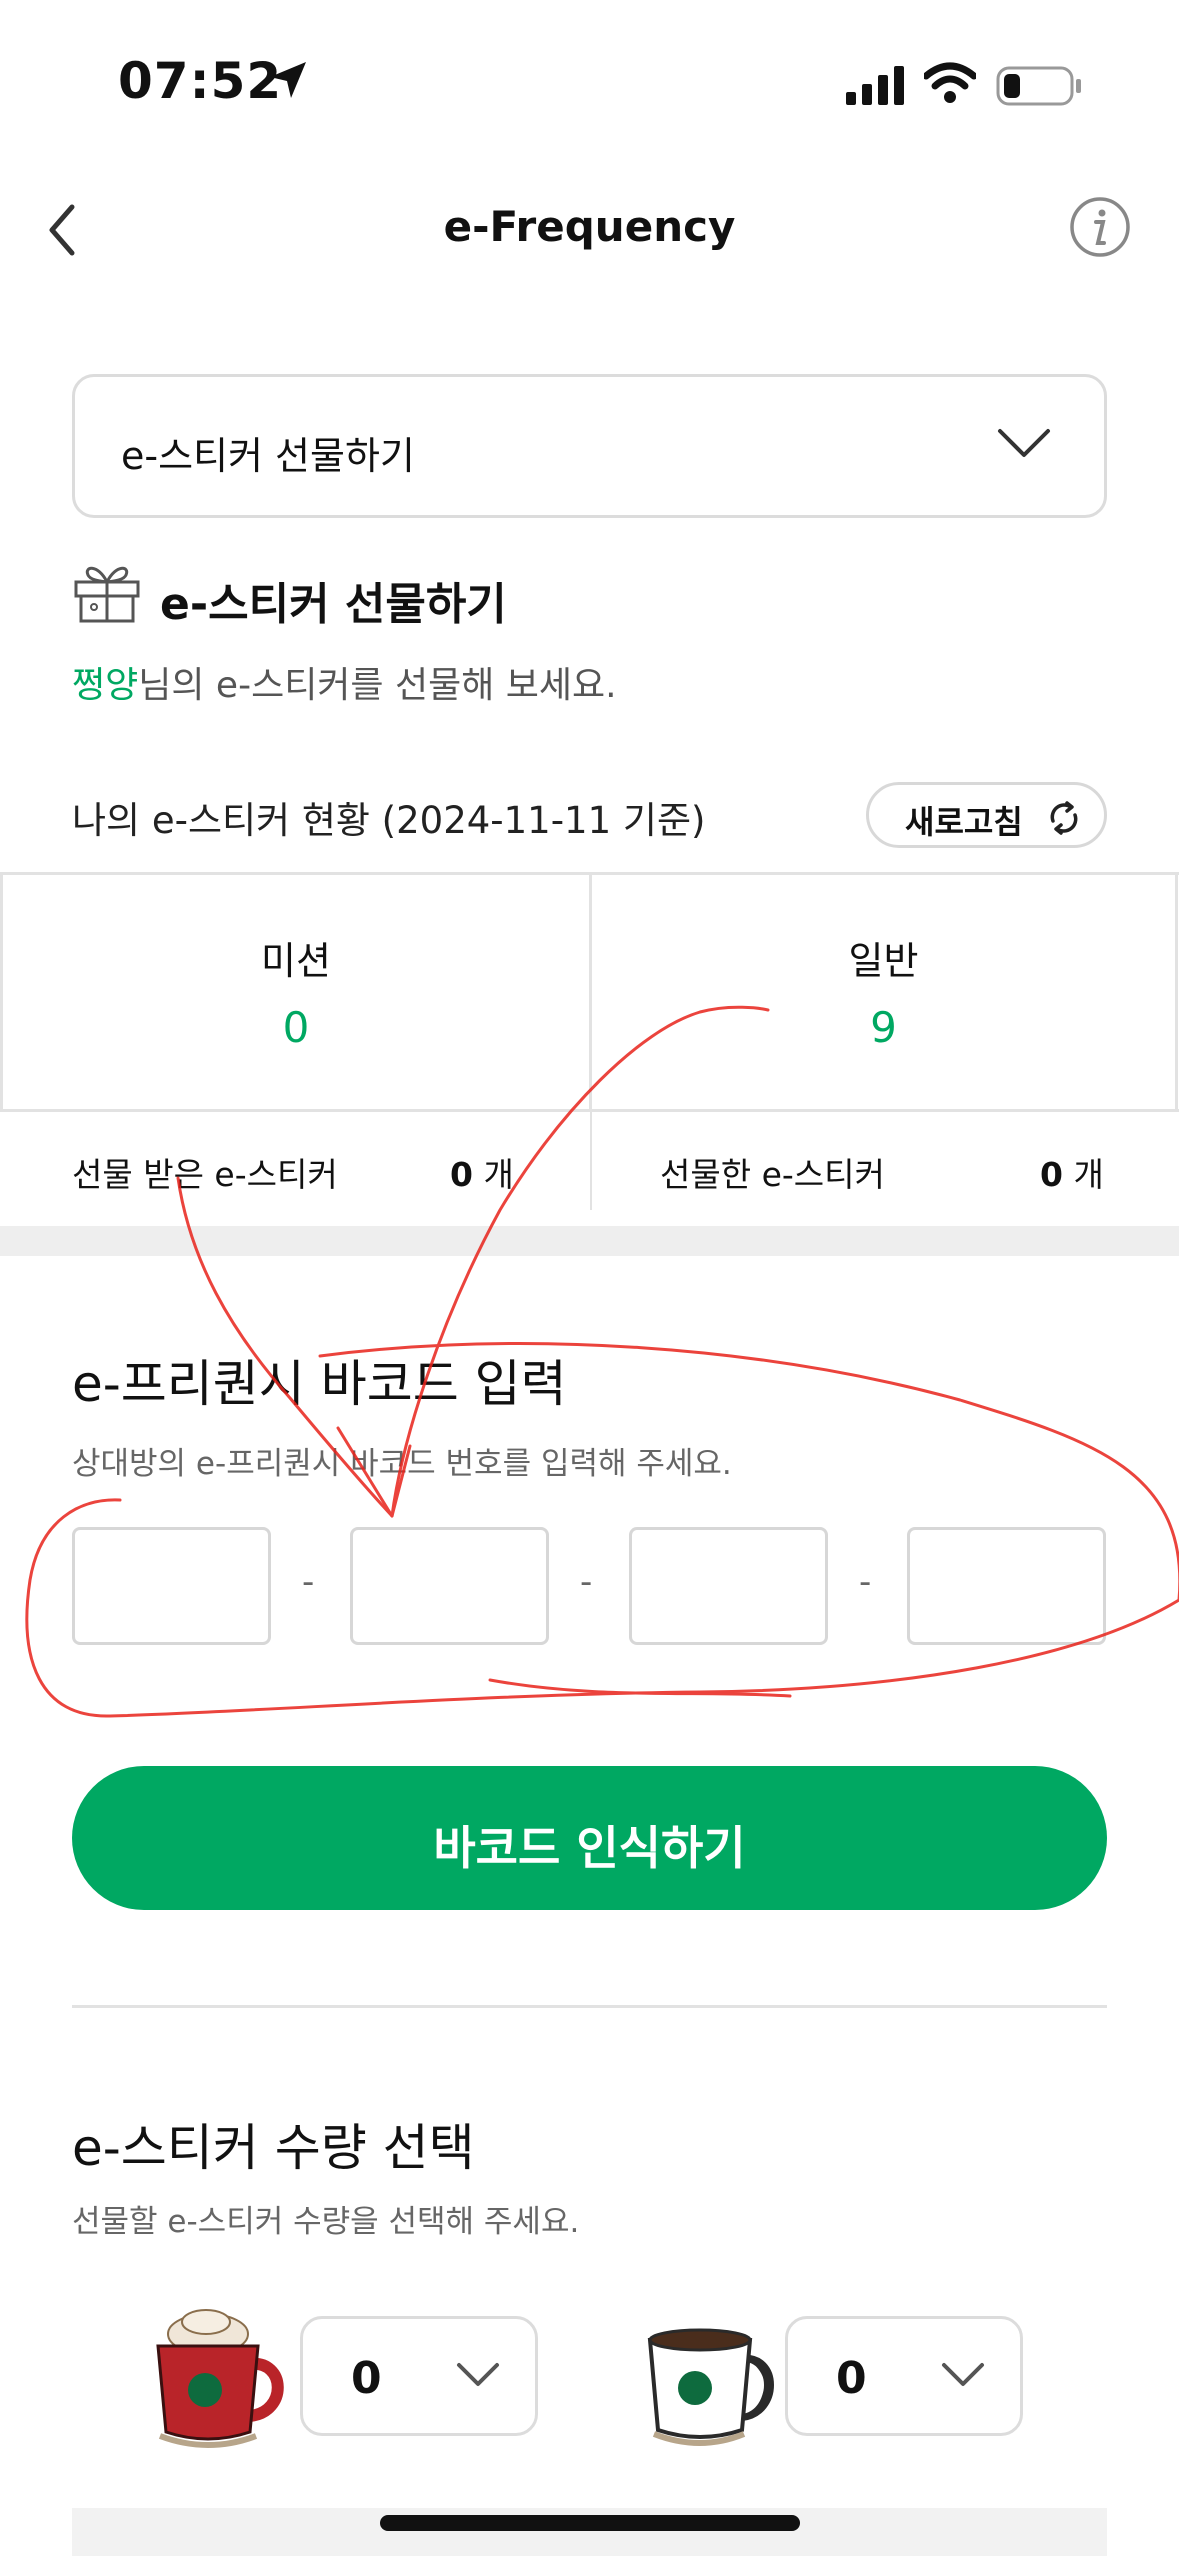 The width and height of the screenshot is (1179, 2556). I want to click on refresh-button: 새로고침, so click(986, 815).